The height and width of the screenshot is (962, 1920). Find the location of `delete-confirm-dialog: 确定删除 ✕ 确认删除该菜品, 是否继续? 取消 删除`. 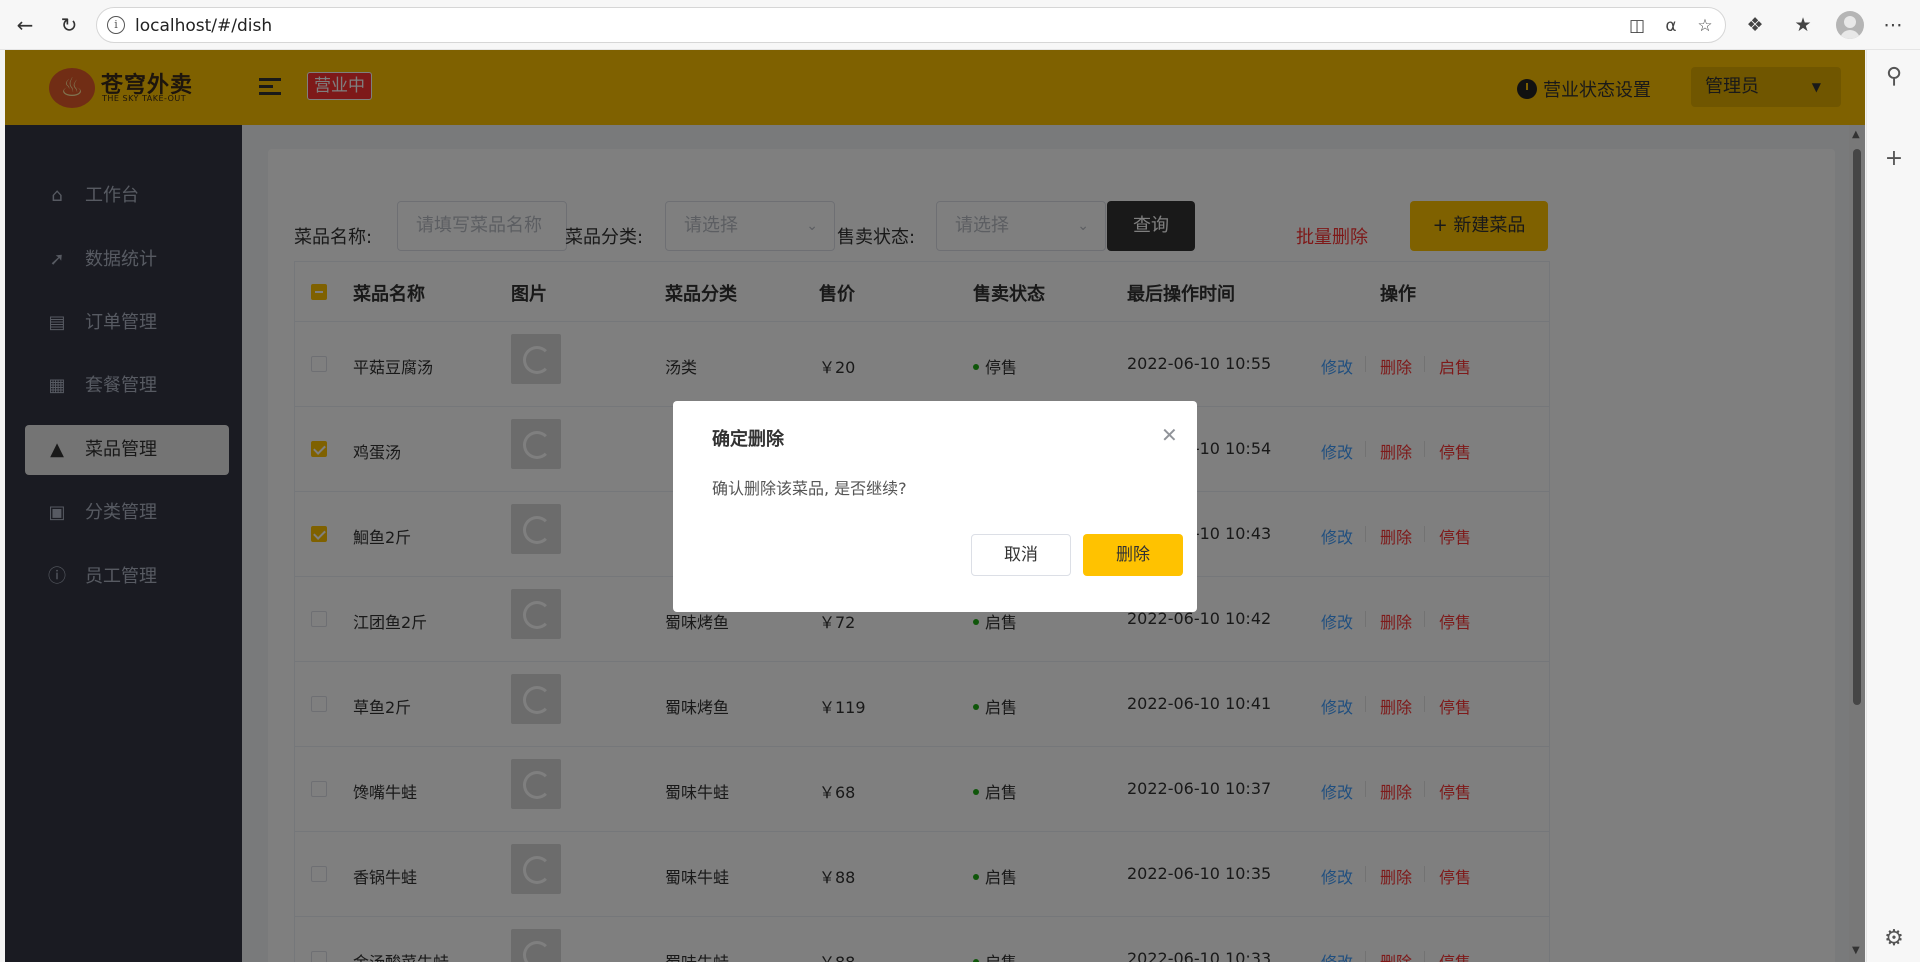

delete-confirm-dialog: 确定删除 ✕ 确认删除该菜品, 是否继续? 取消 删除 is located at coordinates (935, 506).